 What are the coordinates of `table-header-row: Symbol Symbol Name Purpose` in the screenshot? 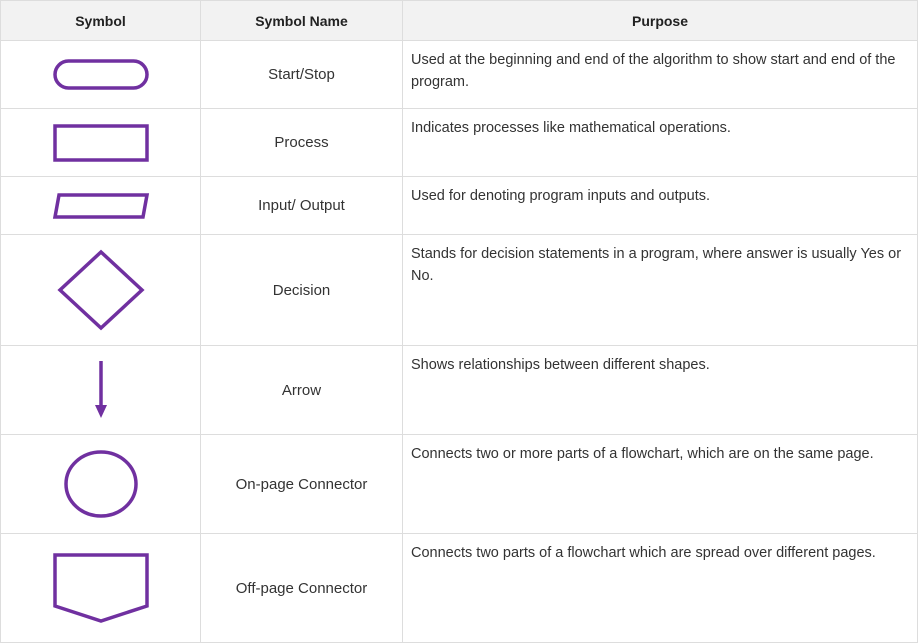 It's located at (459, 20).